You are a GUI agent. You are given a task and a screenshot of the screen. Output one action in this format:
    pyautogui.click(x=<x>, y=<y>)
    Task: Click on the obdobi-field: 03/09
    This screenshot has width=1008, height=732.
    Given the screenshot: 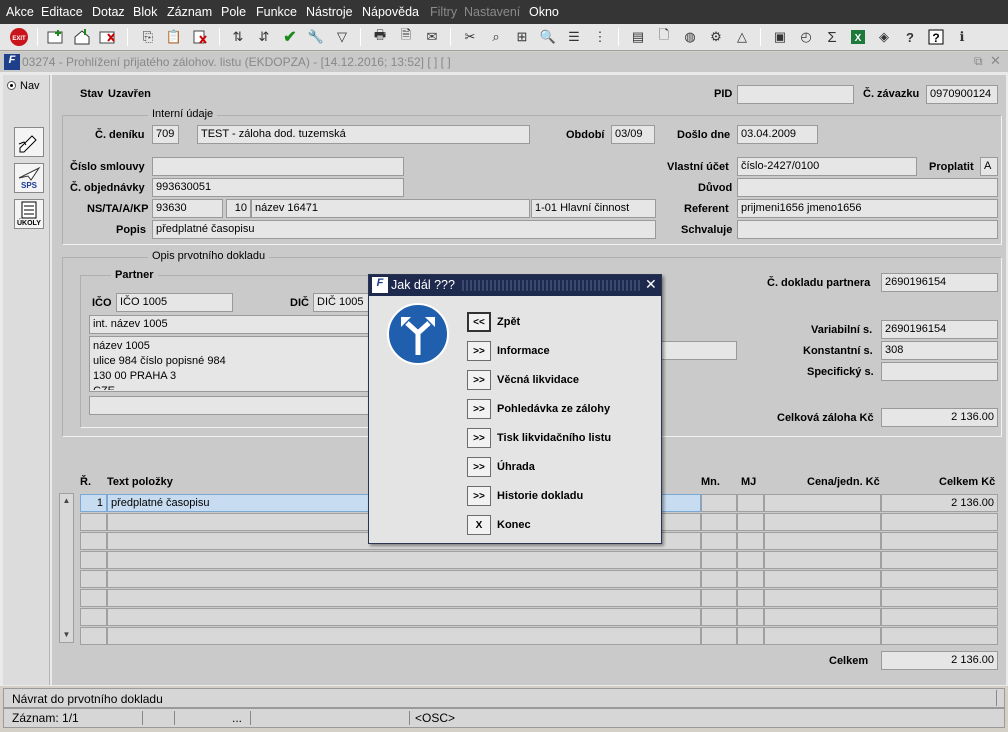 What is the action you would take?
    pyautogui.click(x=633, y=134)
    